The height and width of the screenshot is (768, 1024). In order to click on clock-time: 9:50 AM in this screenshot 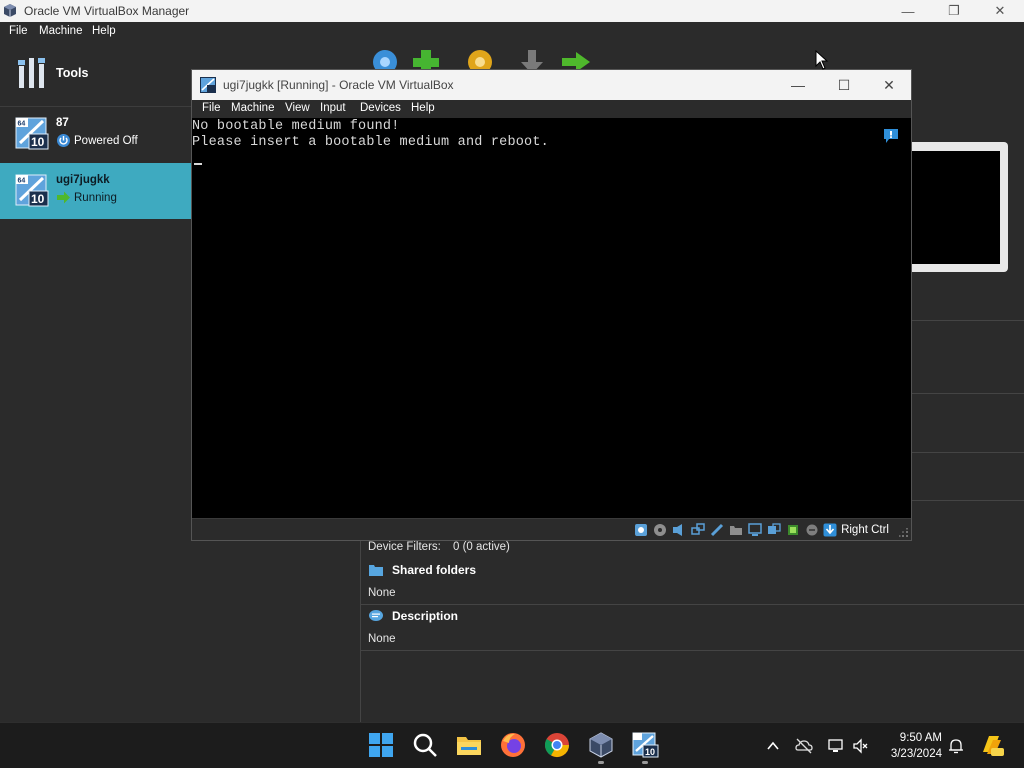, I will do `click(920, 738)`.